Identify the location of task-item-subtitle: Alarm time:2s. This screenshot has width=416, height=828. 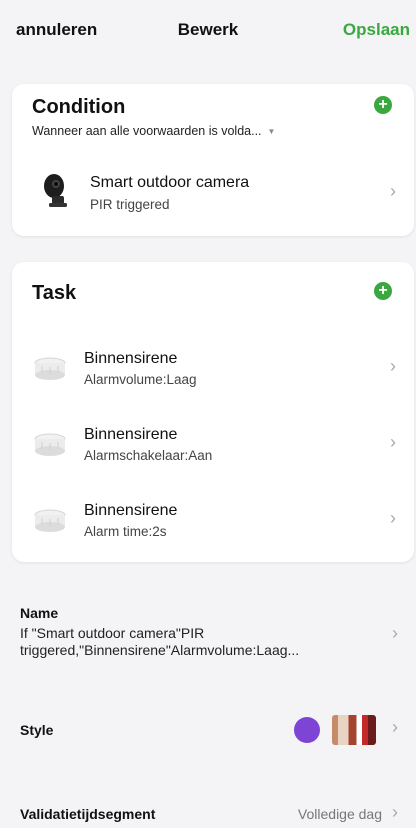
(125, 531).